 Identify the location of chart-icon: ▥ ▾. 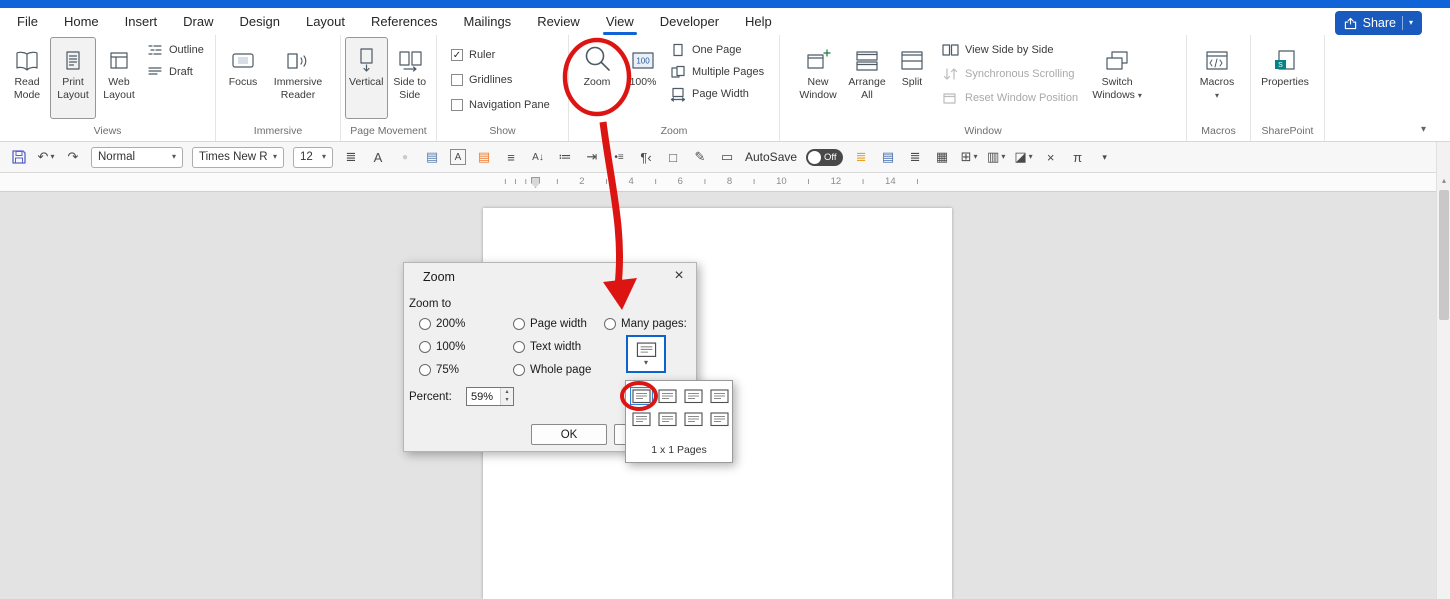
(996, 157).